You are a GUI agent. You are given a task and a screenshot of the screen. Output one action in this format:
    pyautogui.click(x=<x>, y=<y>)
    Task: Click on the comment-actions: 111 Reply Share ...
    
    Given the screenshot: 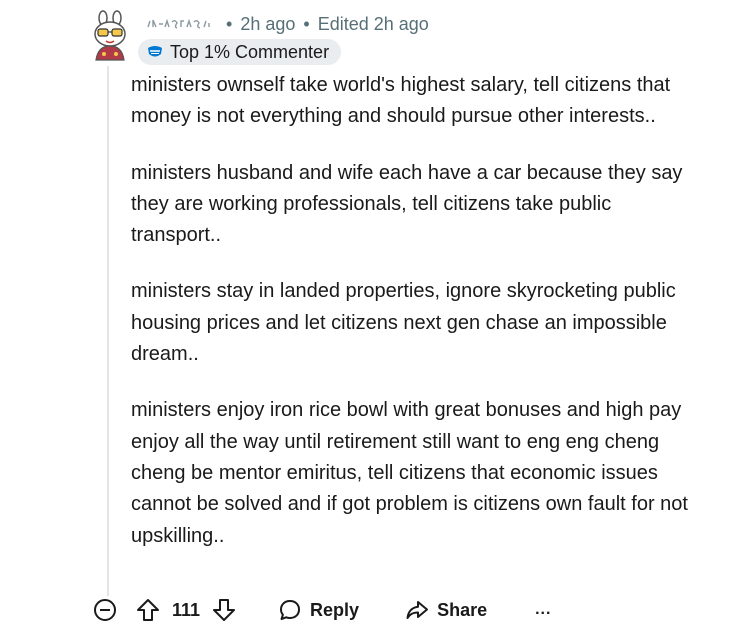 What is the action you would take?
    pyautogui.click(x=321, y=610)
    